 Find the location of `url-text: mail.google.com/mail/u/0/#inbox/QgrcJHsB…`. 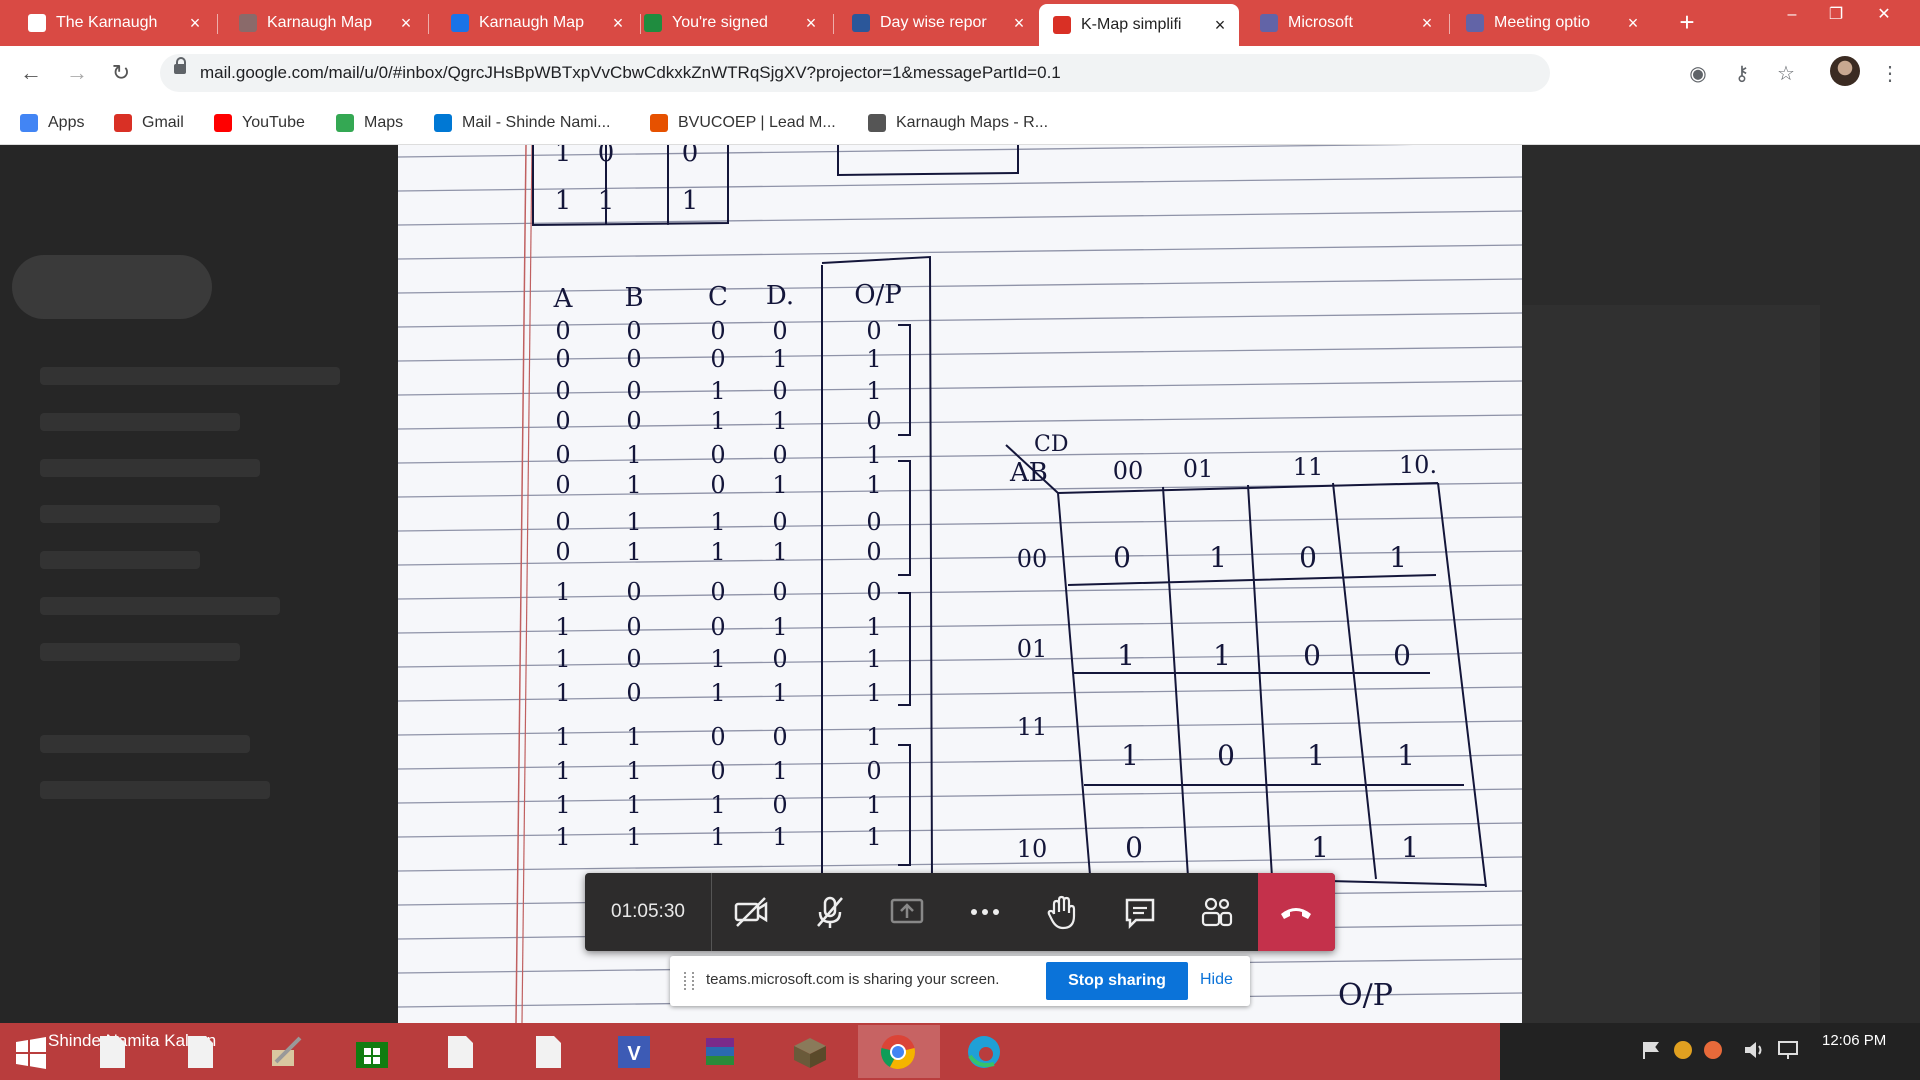

url-text: mail.google.com/mail/u/0/#inbox/QgrcJHsB… is located at coordinates (630, 73).